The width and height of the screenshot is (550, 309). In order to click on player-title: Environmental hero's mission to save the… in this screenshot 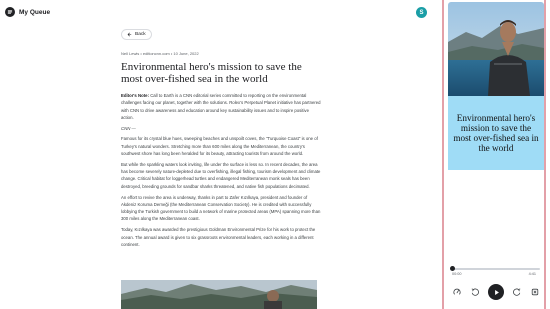, I will do `click(496, 133)`.